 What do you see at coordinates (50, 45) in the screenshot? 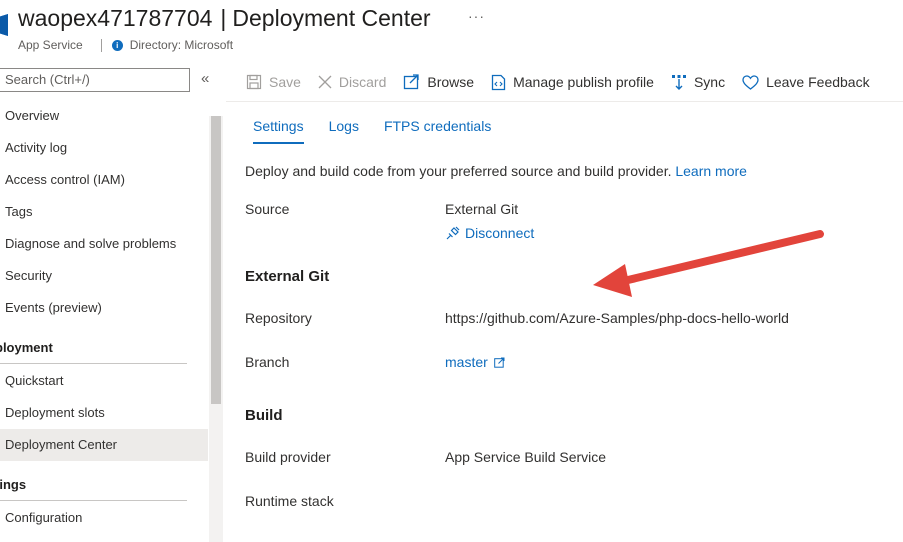
I see `resource-type: App Service` at bounding box center [50, 45].